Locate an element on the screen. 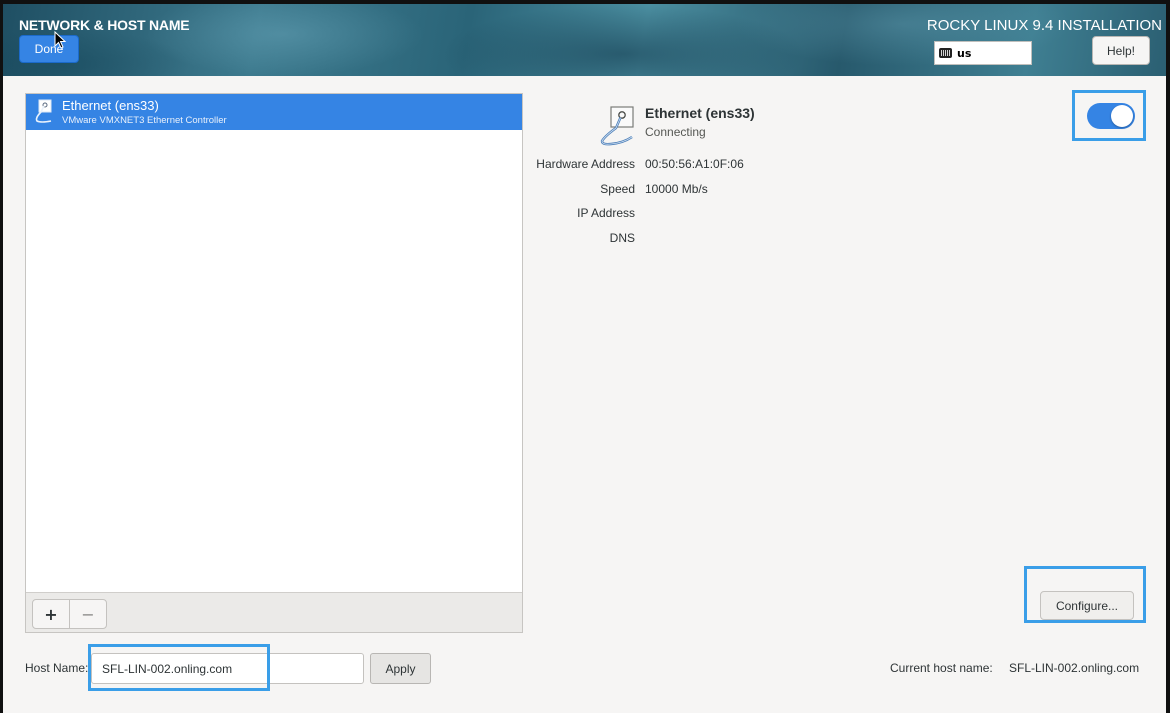 The image size is (1170, 713). current-host-name-label: Current host name: is located at coordinates (941, 668).